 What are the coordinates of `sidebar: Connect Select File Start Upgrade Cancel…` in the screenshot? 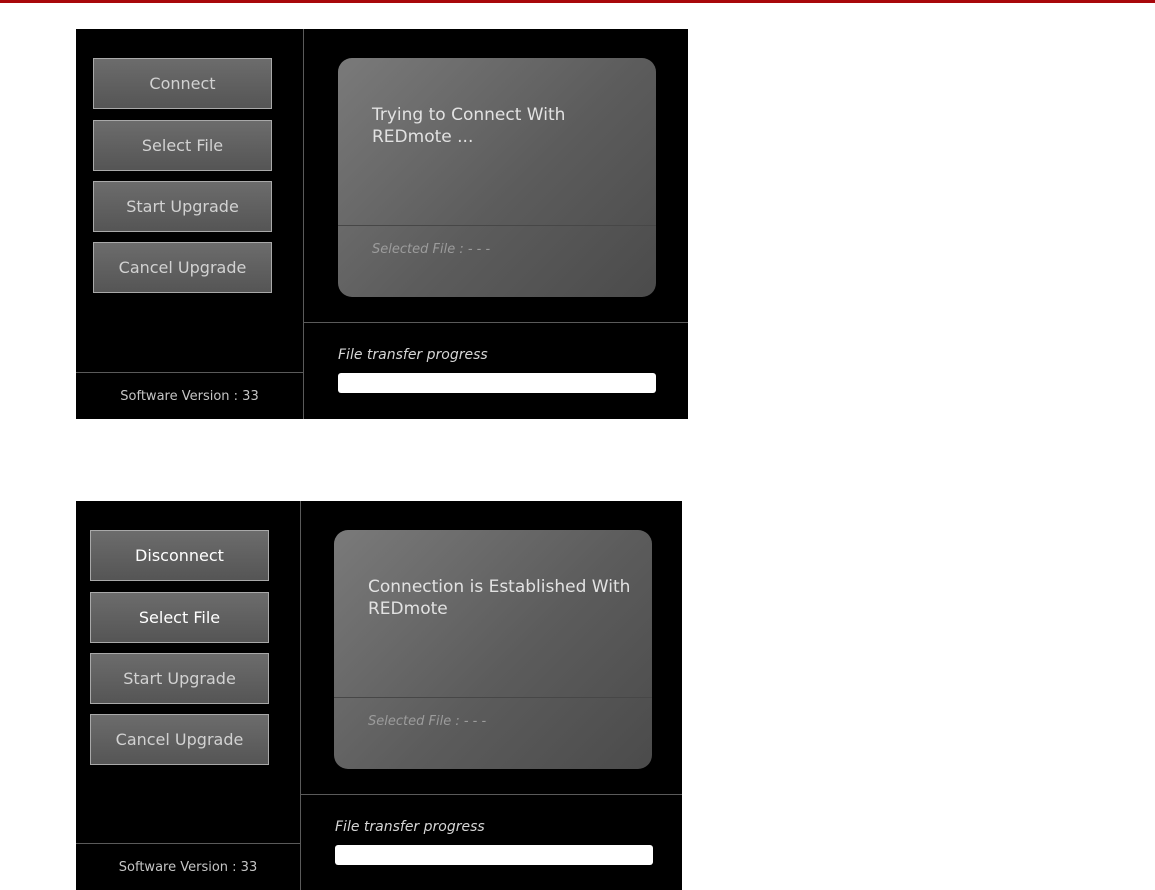 It's located at (190, 224).